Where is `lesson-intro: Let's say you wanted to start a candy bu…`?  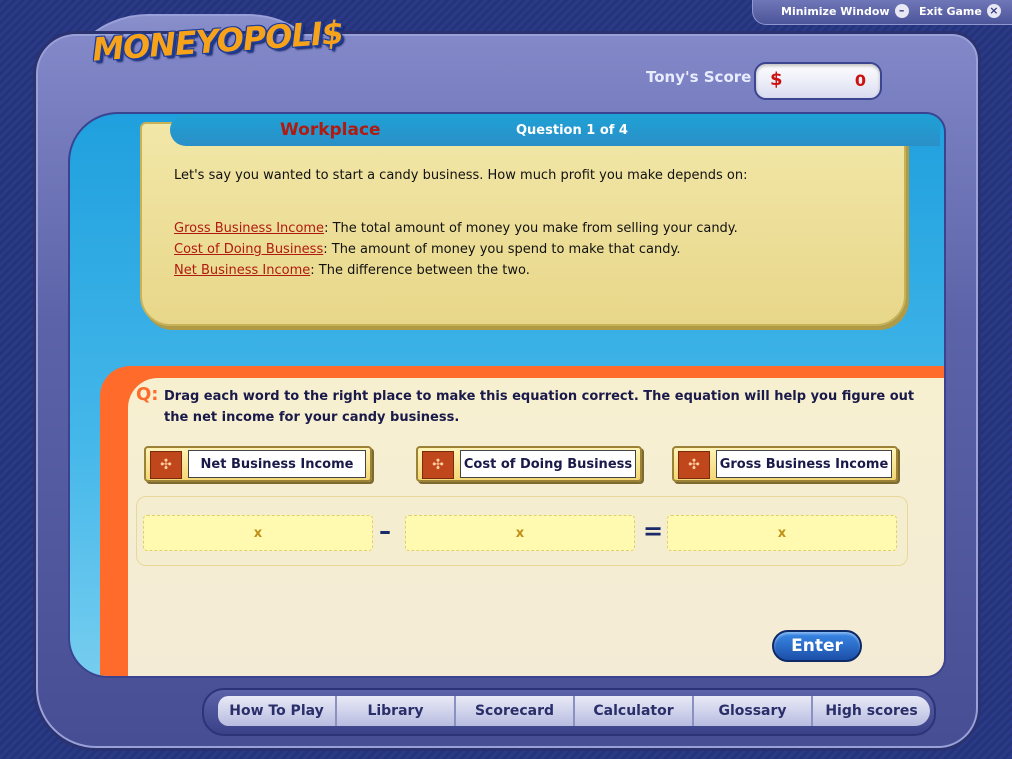
lesson-intro: Let's say you wanted to start a candy bu… is located at coordinates (461, 175).